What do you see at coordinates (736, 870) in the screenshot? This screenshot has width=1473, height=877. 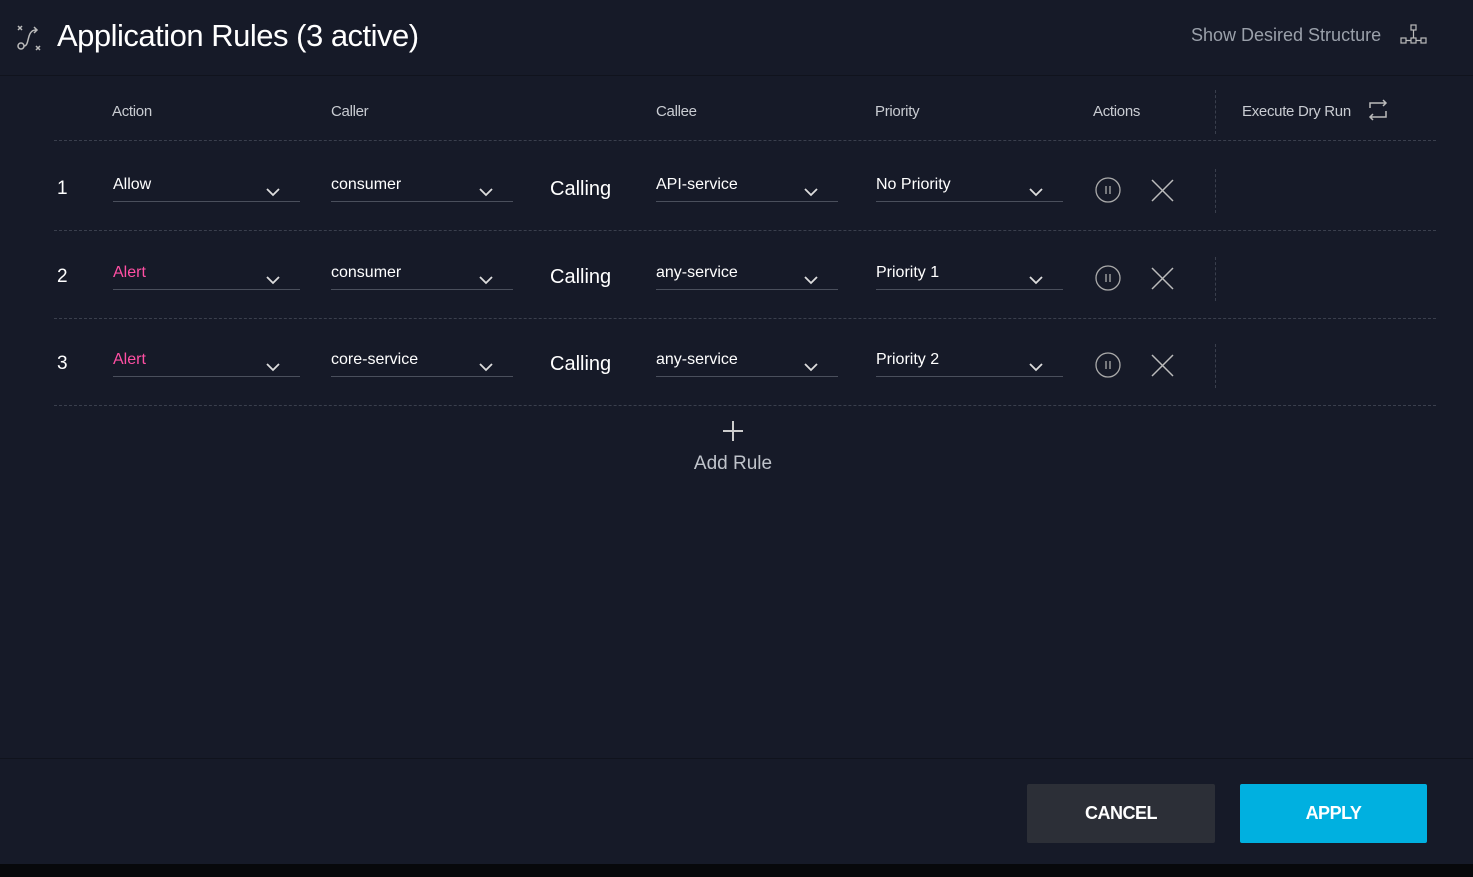 I see `background-page` at bounding box center [736, 870].